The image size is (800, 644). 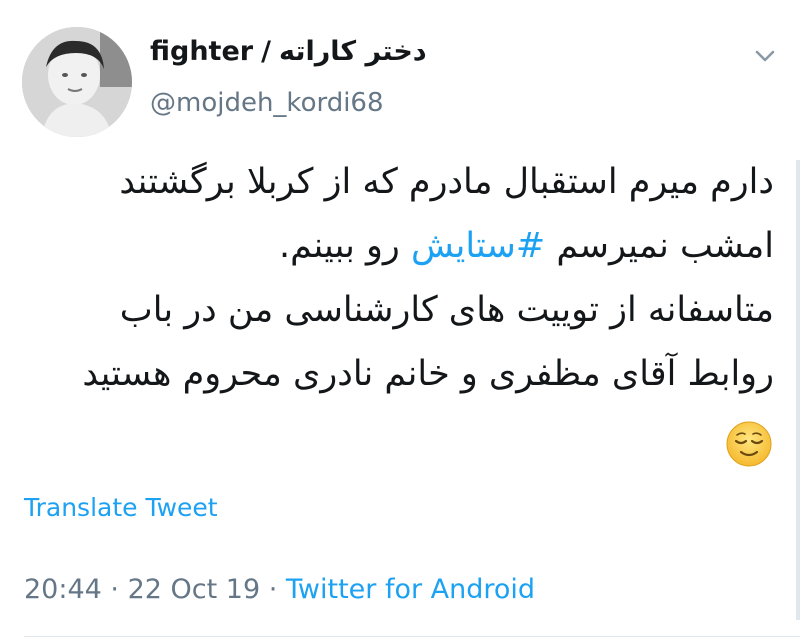 What do you see at coordinates (63, 589) in the screenshot?
I see `tweet-time: 20:44` at bounding box center [63, 589].